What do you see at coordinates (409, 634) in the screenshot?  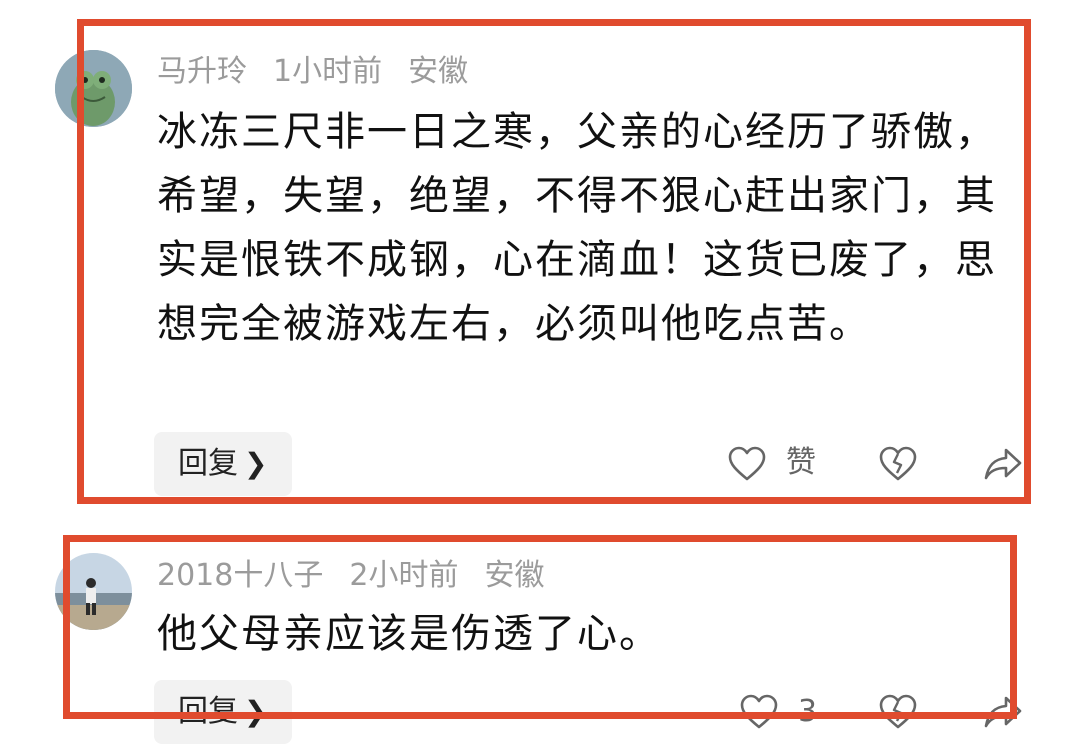 I see `comment-text: 他父母亲应该是伤透了心。` at bounding box center [409, 634].